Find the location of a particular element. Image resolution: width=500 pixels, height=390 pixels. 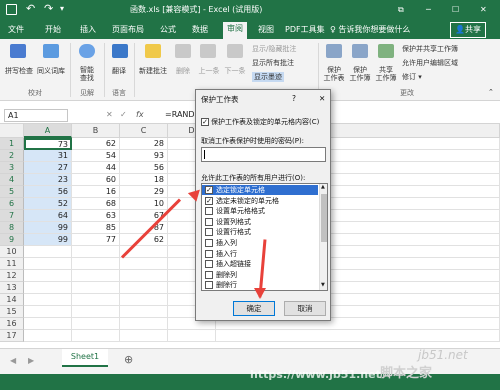

undo-icon: ↶ is located at coordinates (30, 8).